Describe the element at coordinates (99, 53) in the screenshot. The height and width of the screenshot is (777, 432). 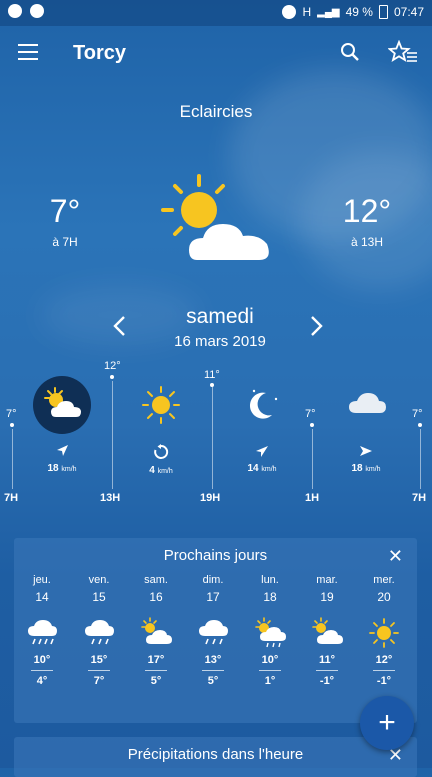
I see `city-title: Torcy` at that location.